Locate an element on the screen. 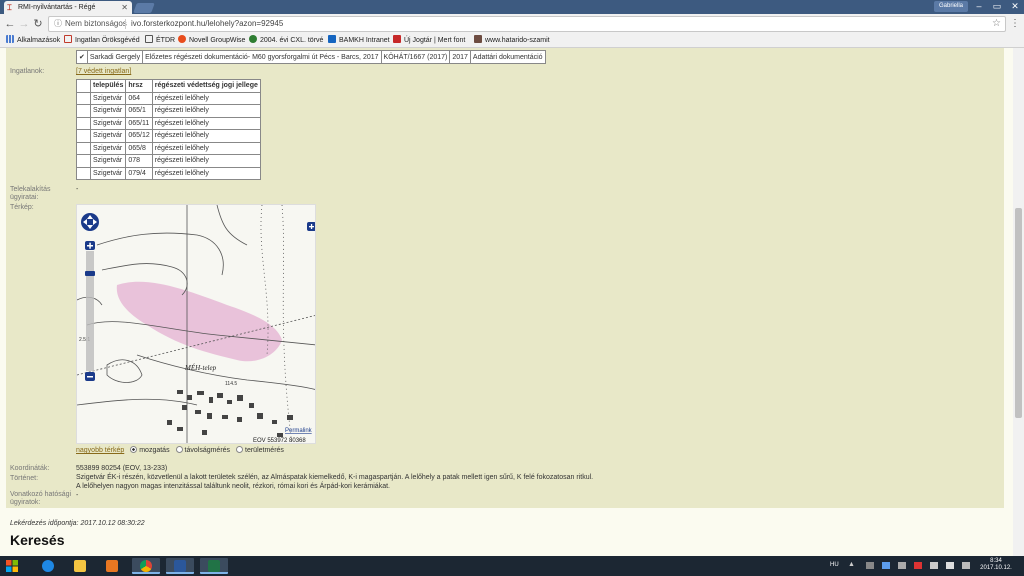  taskbar-chrome is located at coordinates (146, 566).